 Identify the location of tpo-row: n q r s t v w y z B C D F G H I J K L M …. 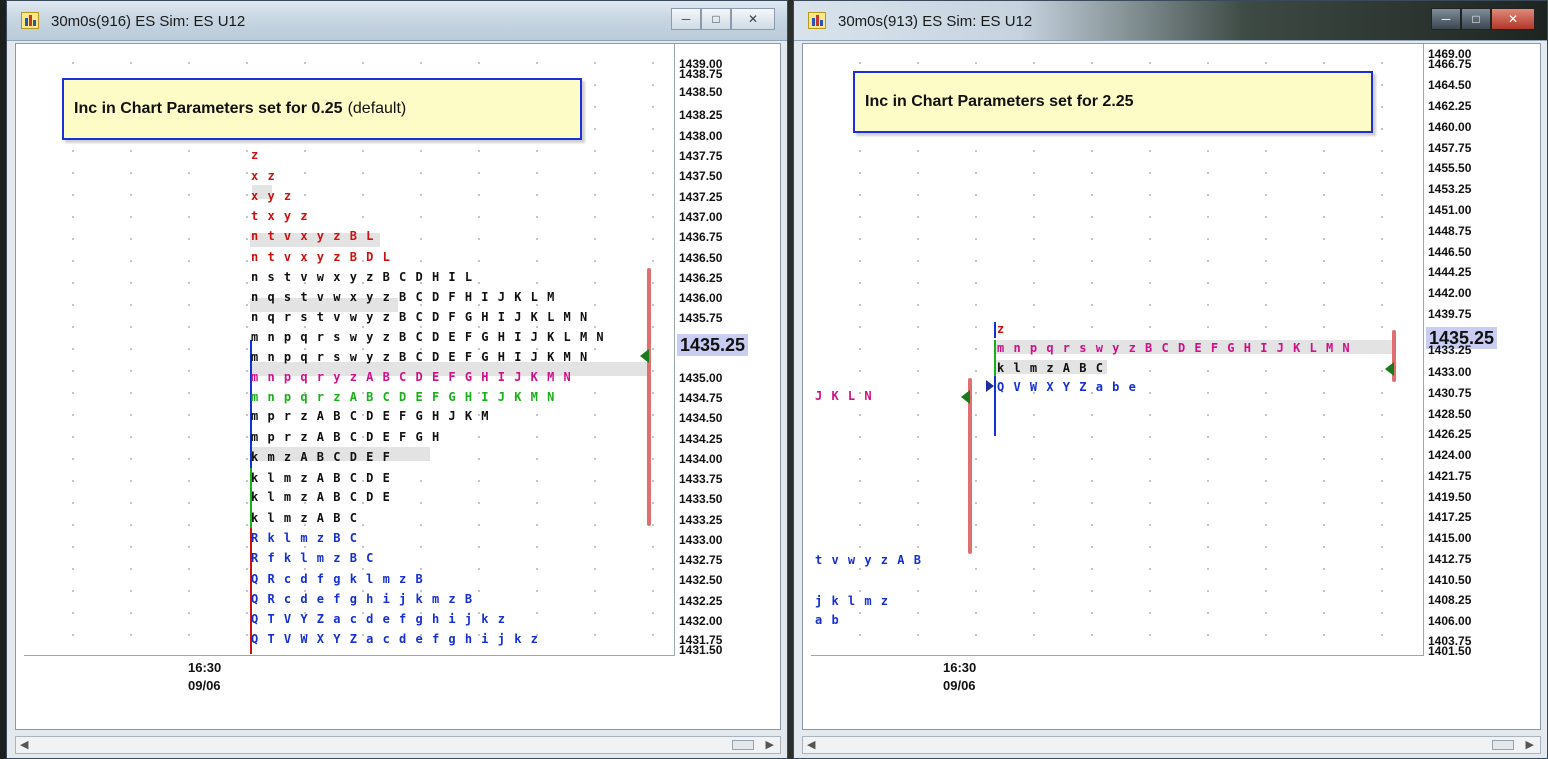
(420, 317).